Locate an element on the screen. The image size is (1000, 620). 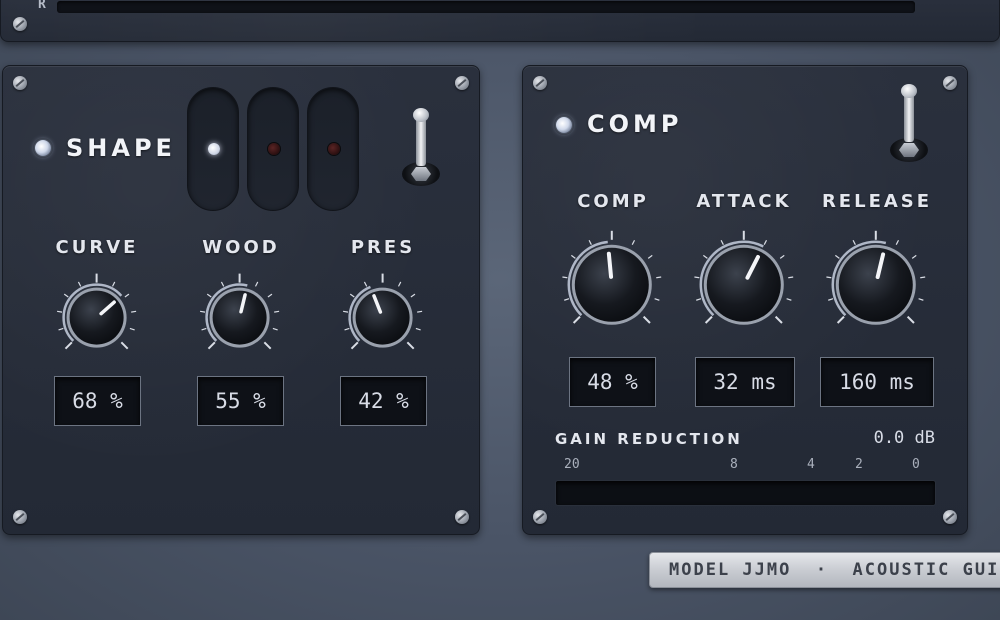
pres-value-display: 42 % is located at coordinates (383, 401).